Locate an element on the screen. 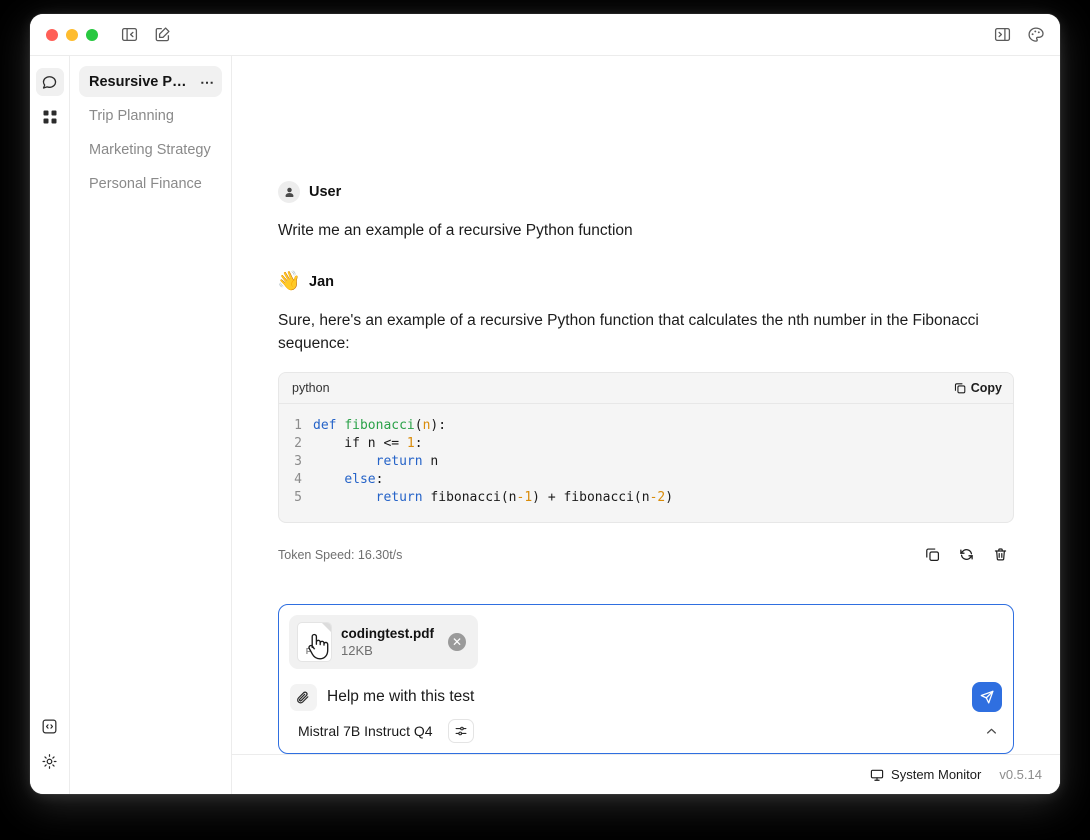 Image resolution: width=1090 pixels, height=840 pixels. title-bar is located at coordinates (545, 34).